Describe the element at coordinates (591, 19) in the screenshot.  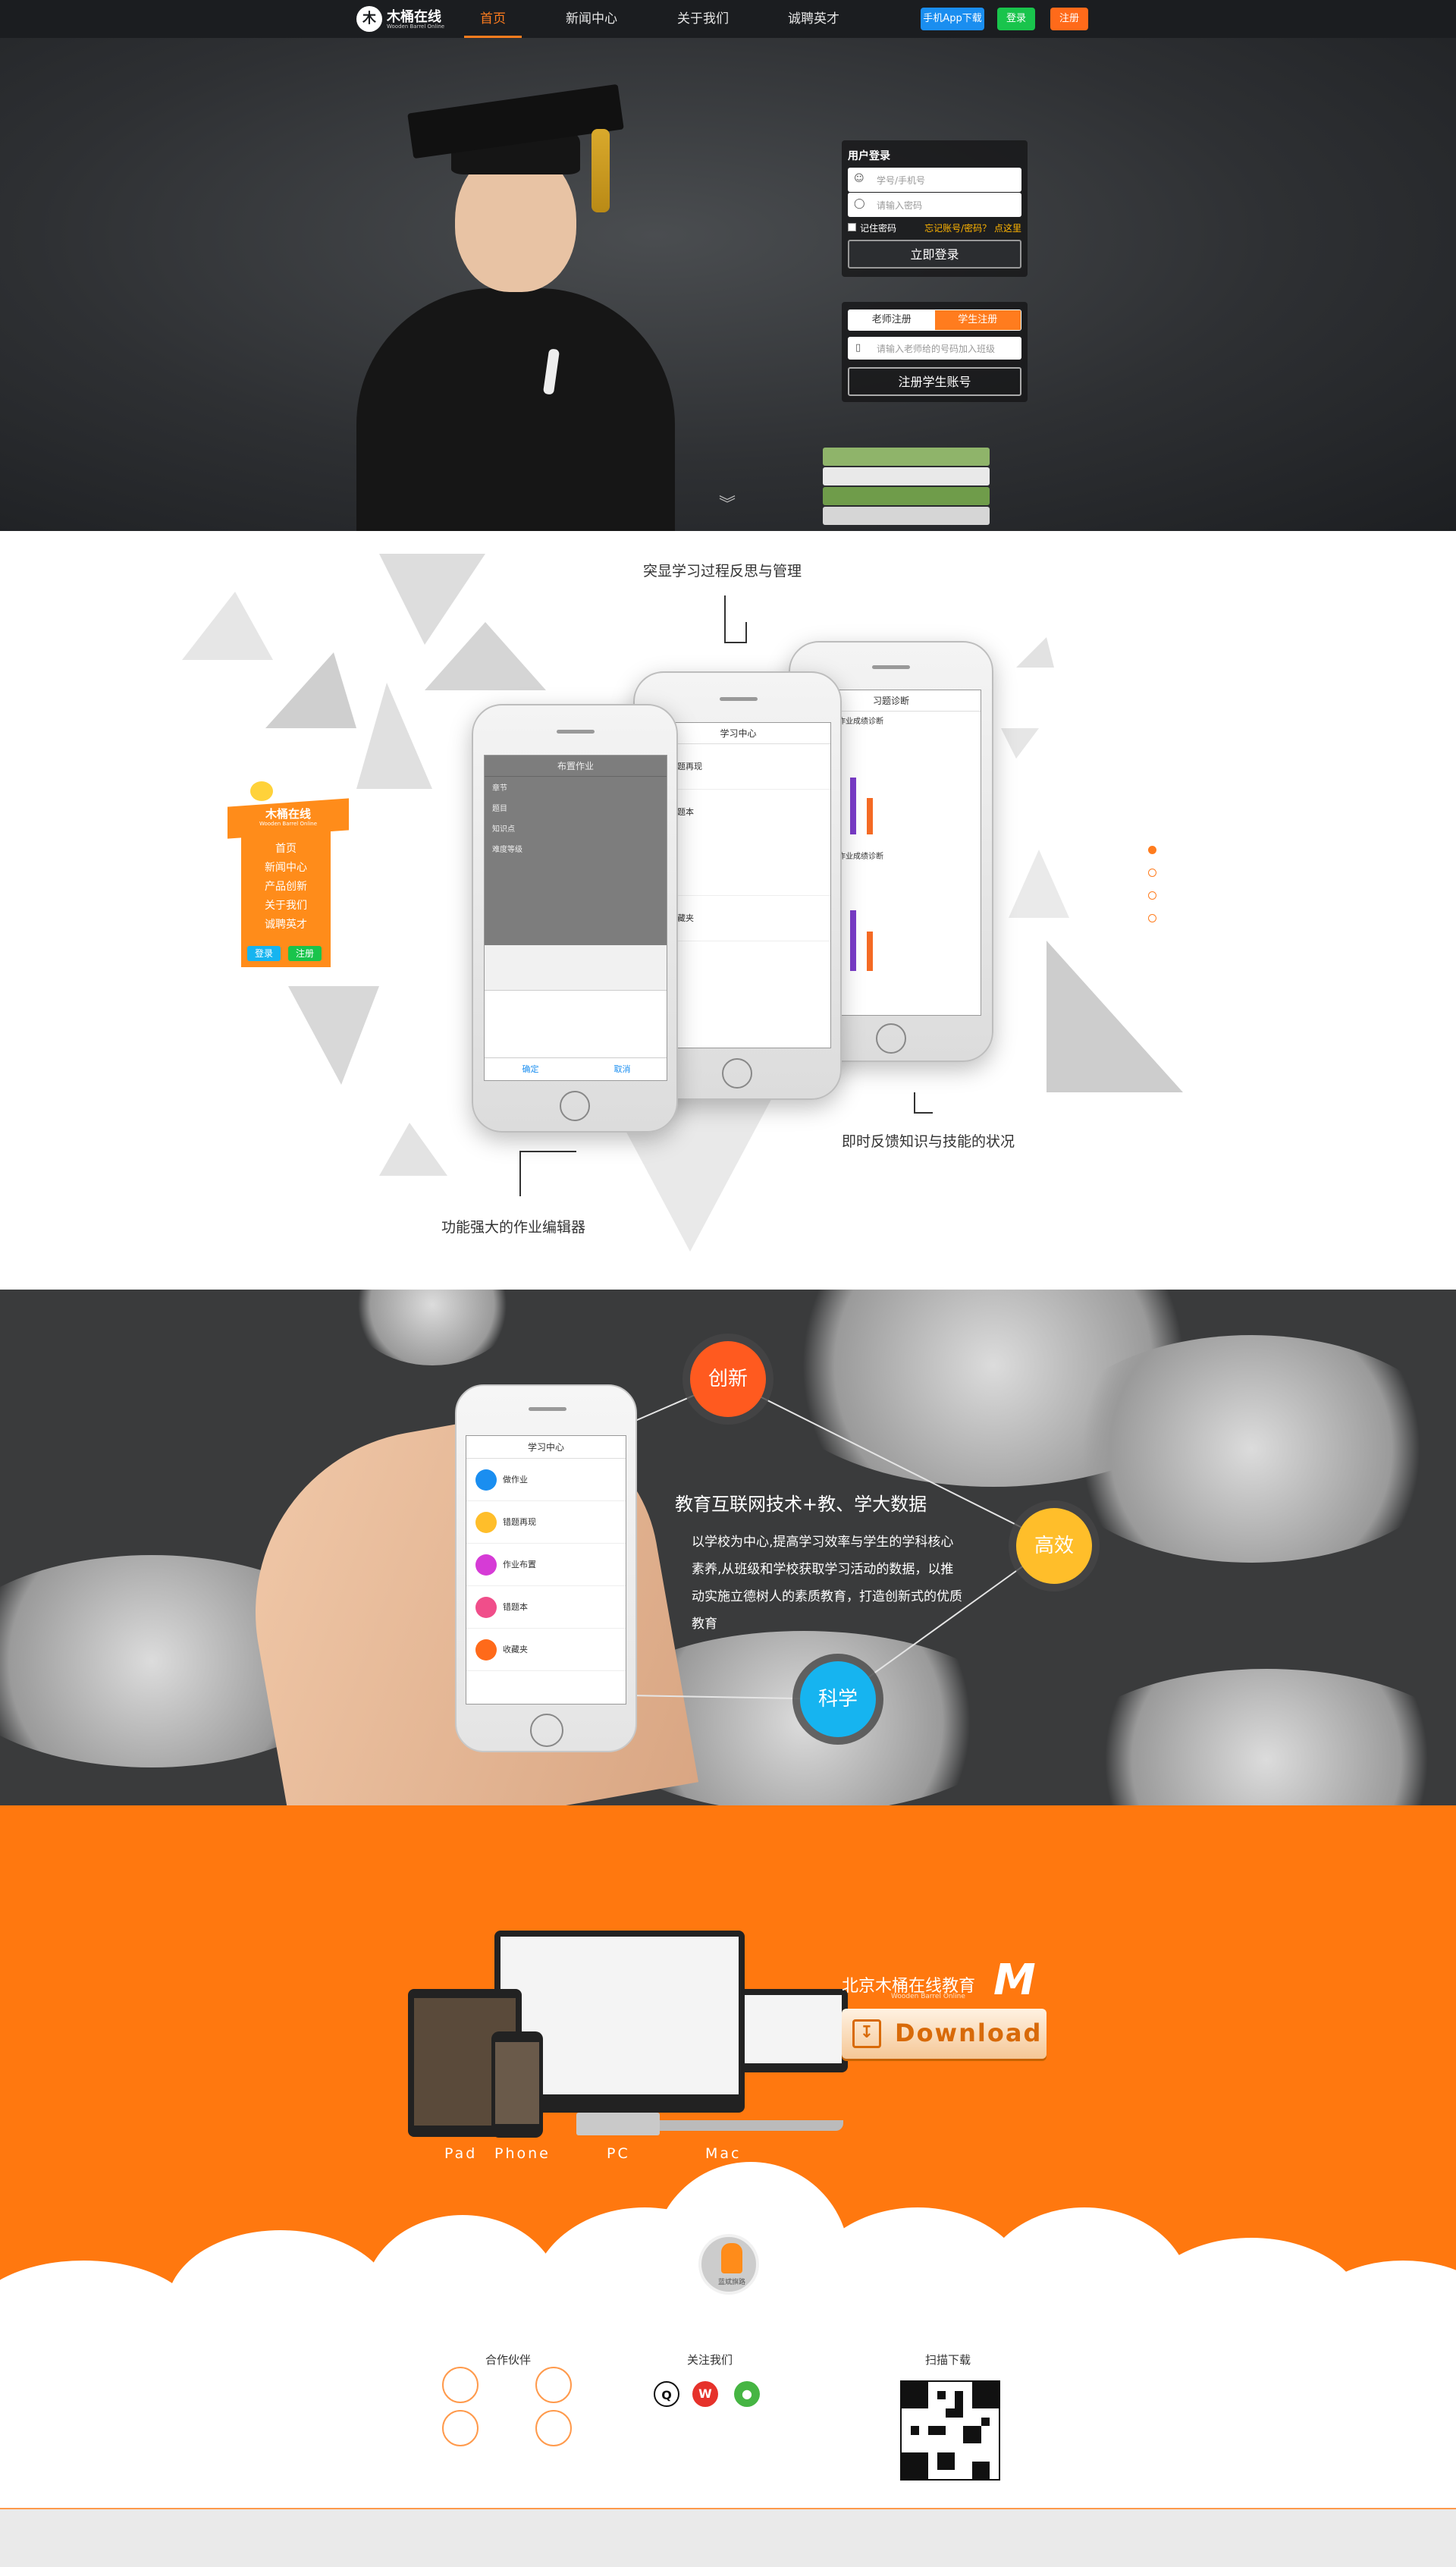
I see `nav-item-news: 新闻中心` at that location.